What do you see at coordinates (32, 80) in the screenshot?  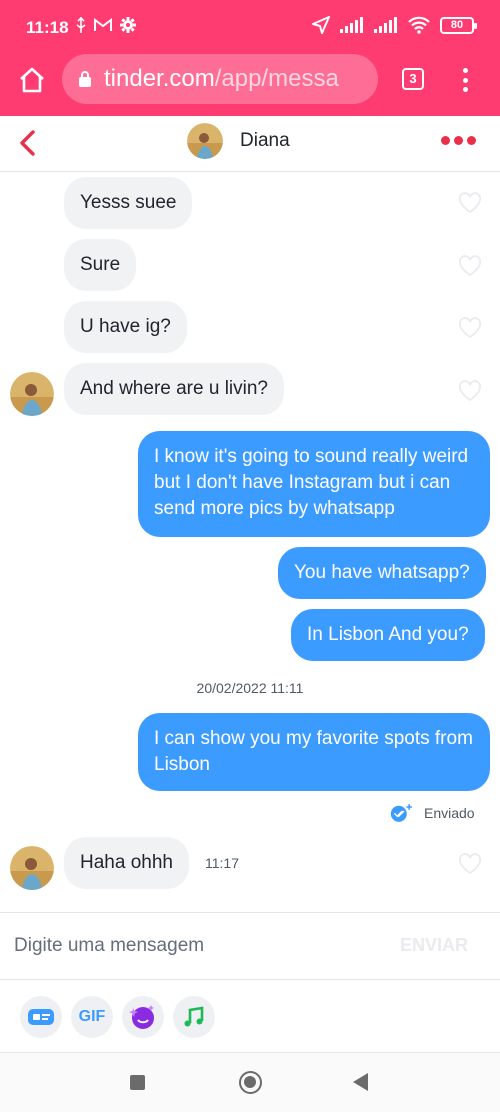 I see `home-icon` at bounding box center [32, 80].